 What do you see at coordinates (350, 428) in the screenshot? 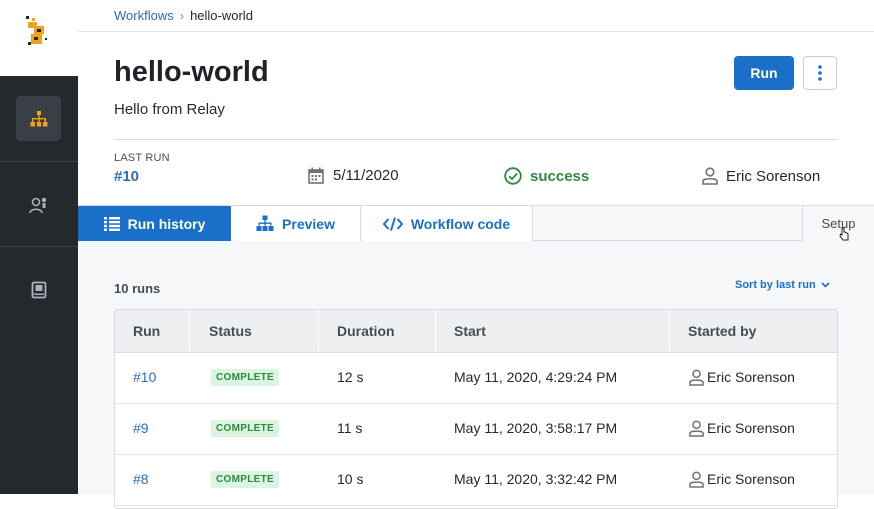
I see `duration-cell: 11 s` at bounding box center [350, 428].